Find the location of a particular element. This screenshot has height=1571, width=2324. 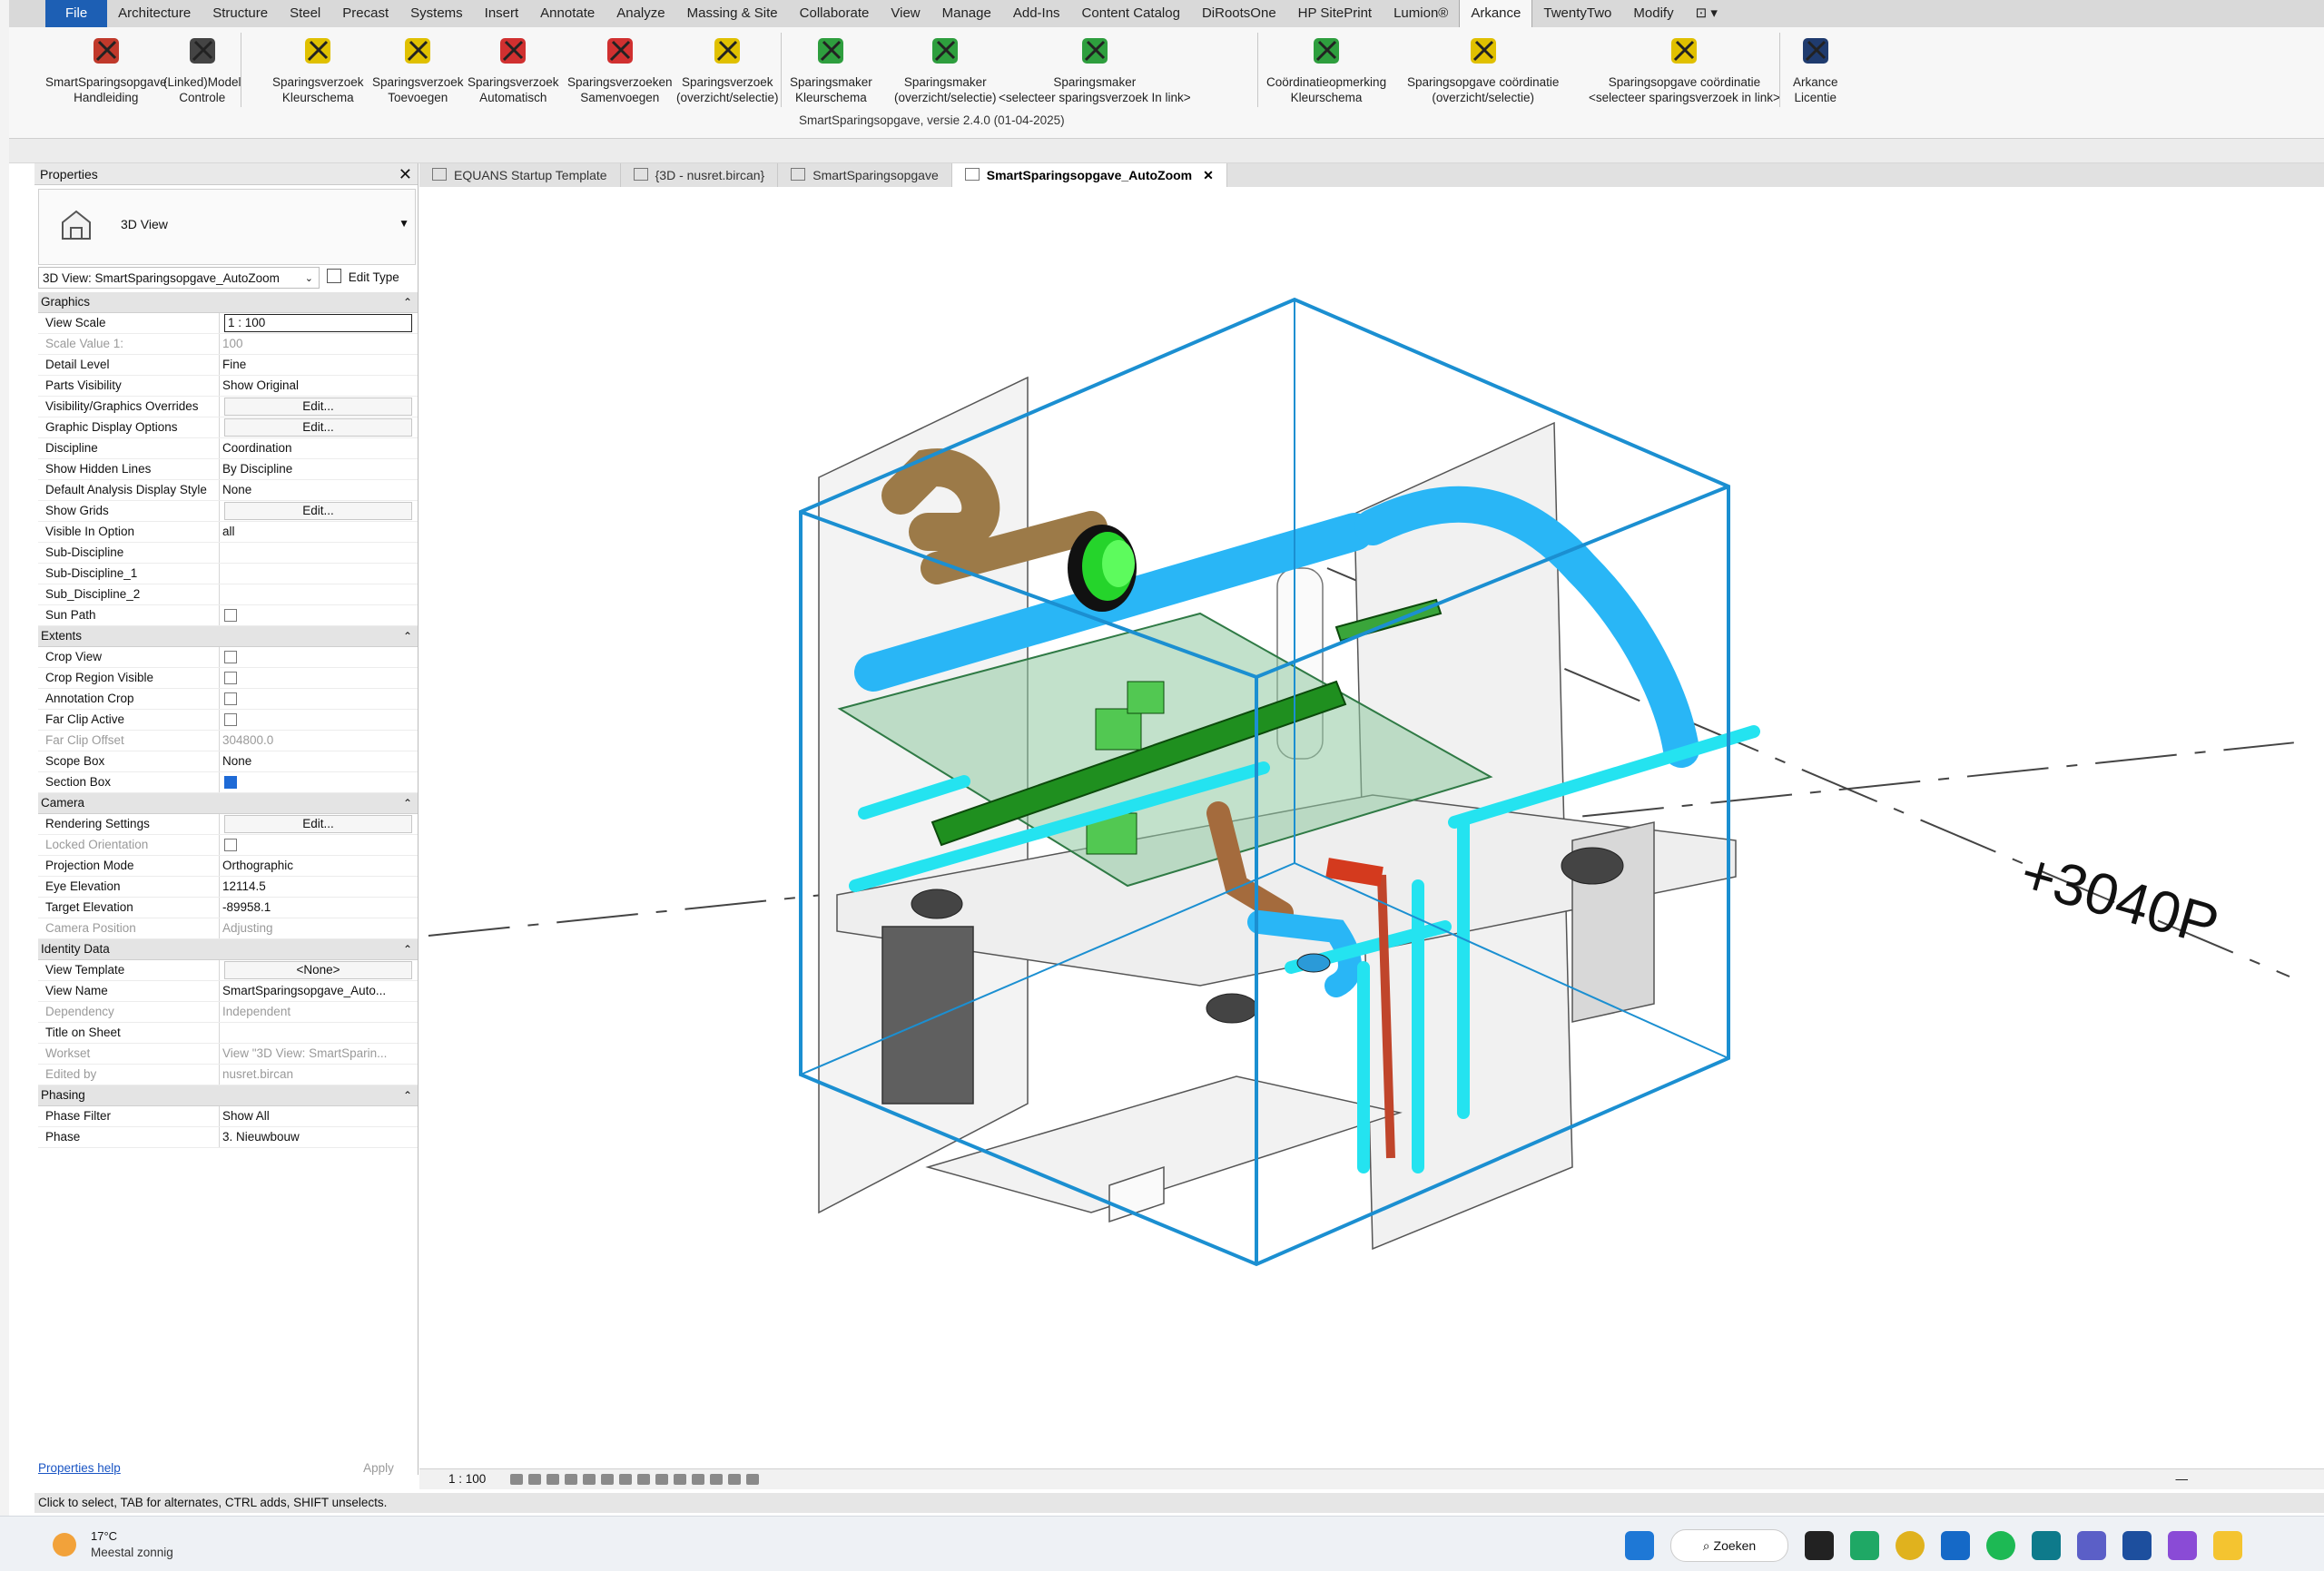

lock-view-icon is located at coordinates (643, 1479).